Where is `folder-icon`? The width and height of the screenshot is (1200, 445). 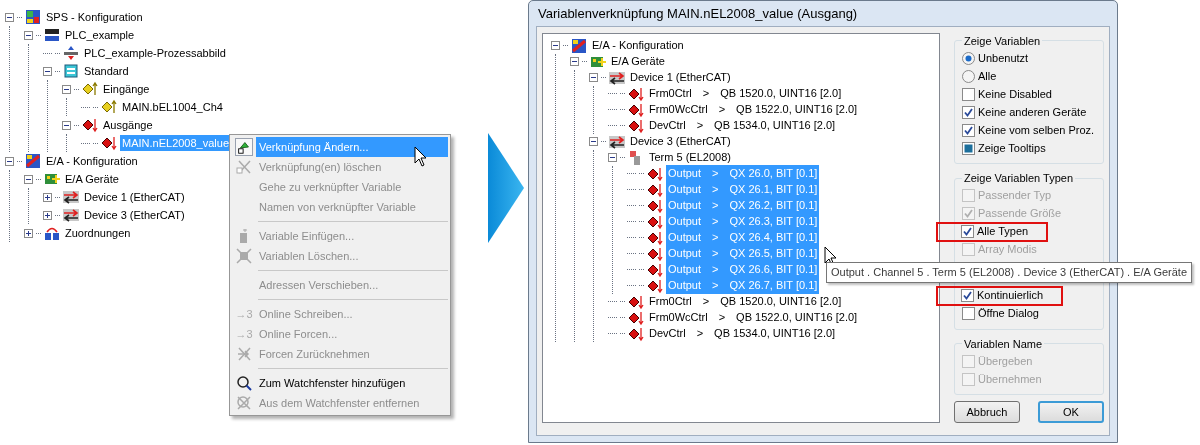 folder-icon is located at coordinates (71, 71).